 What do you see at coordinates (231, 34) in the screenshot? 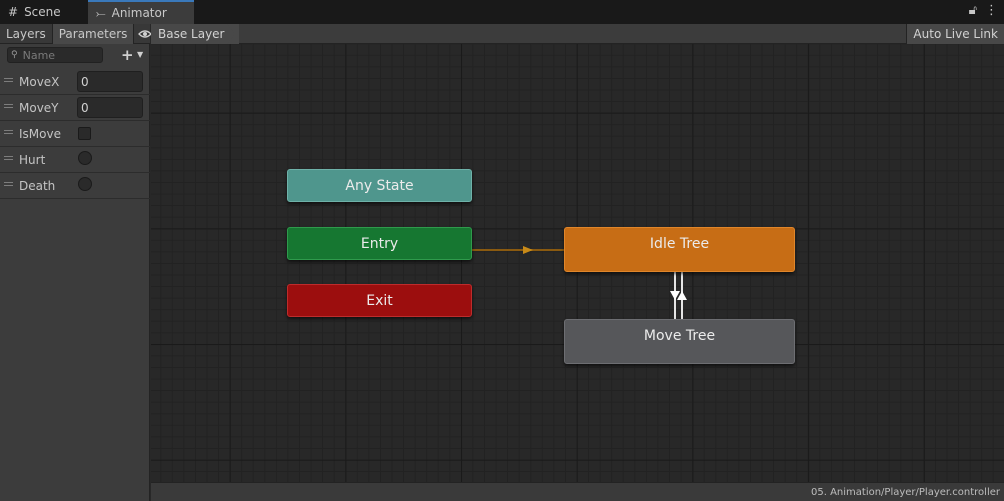
I see `breadcrumb-arrow` at bounding box center [231, 34].